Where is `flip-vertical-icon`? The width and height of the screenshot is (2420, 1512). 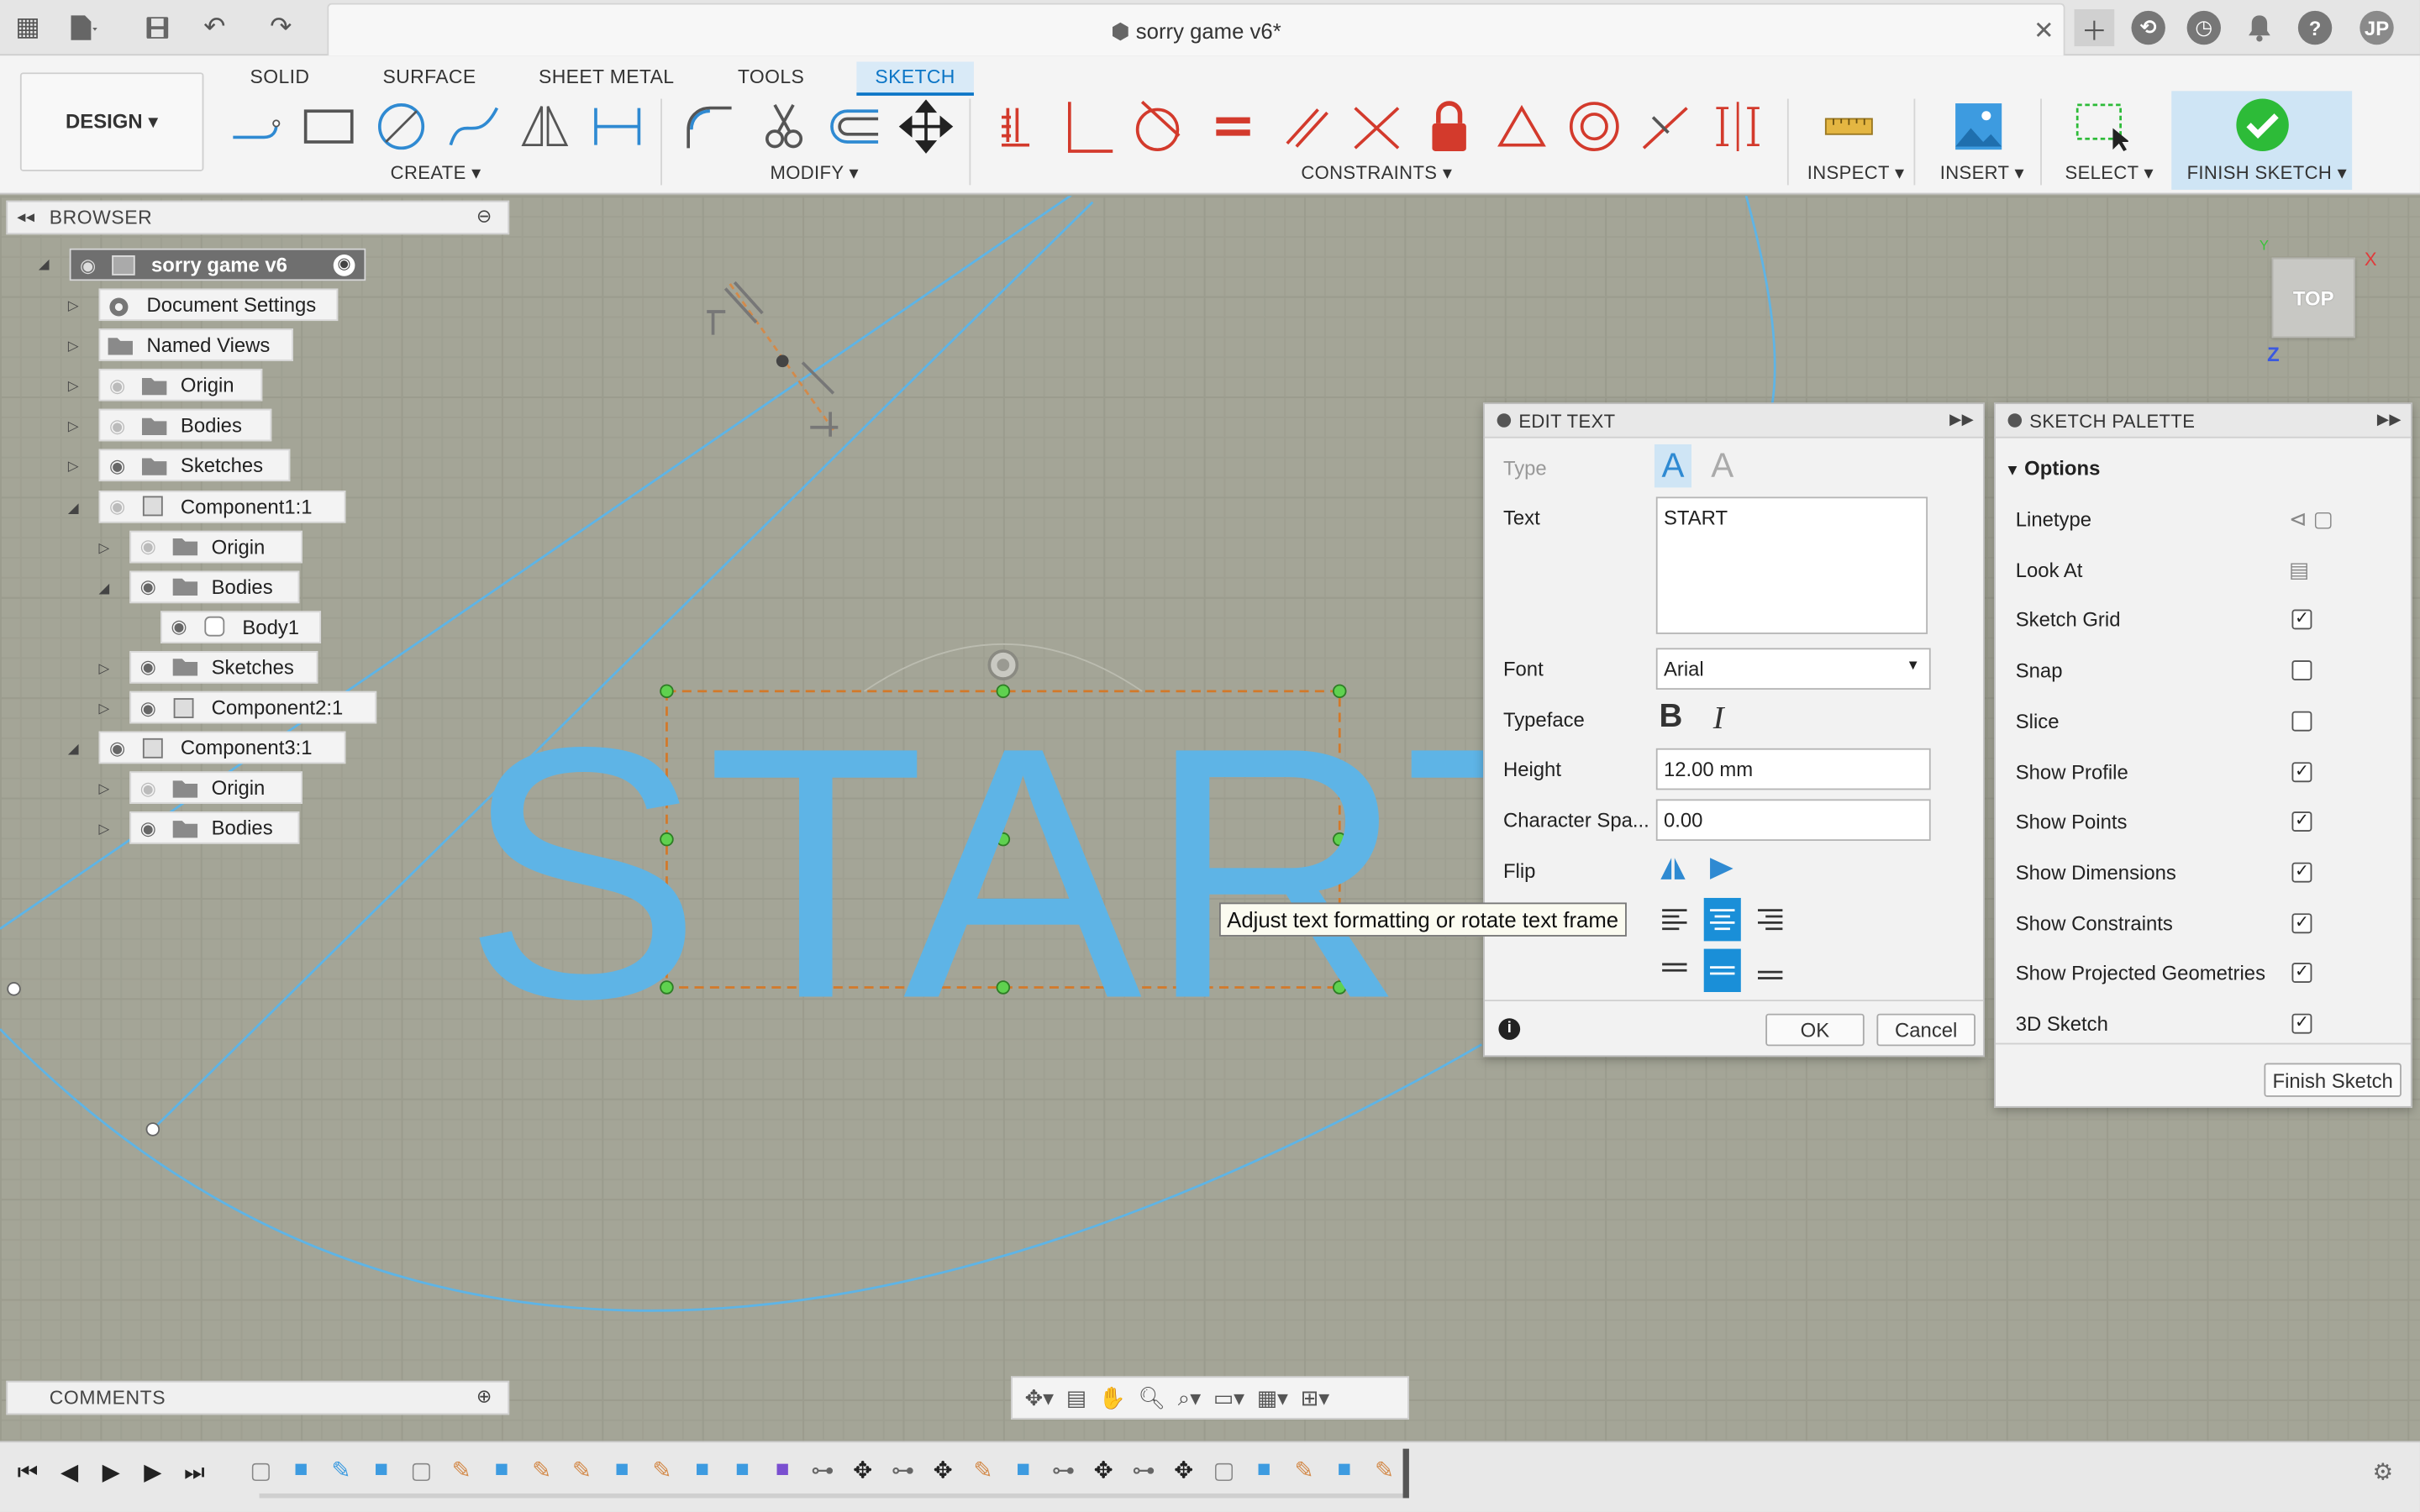 flip-vertical-icon is located at coordinates (1722, 872).